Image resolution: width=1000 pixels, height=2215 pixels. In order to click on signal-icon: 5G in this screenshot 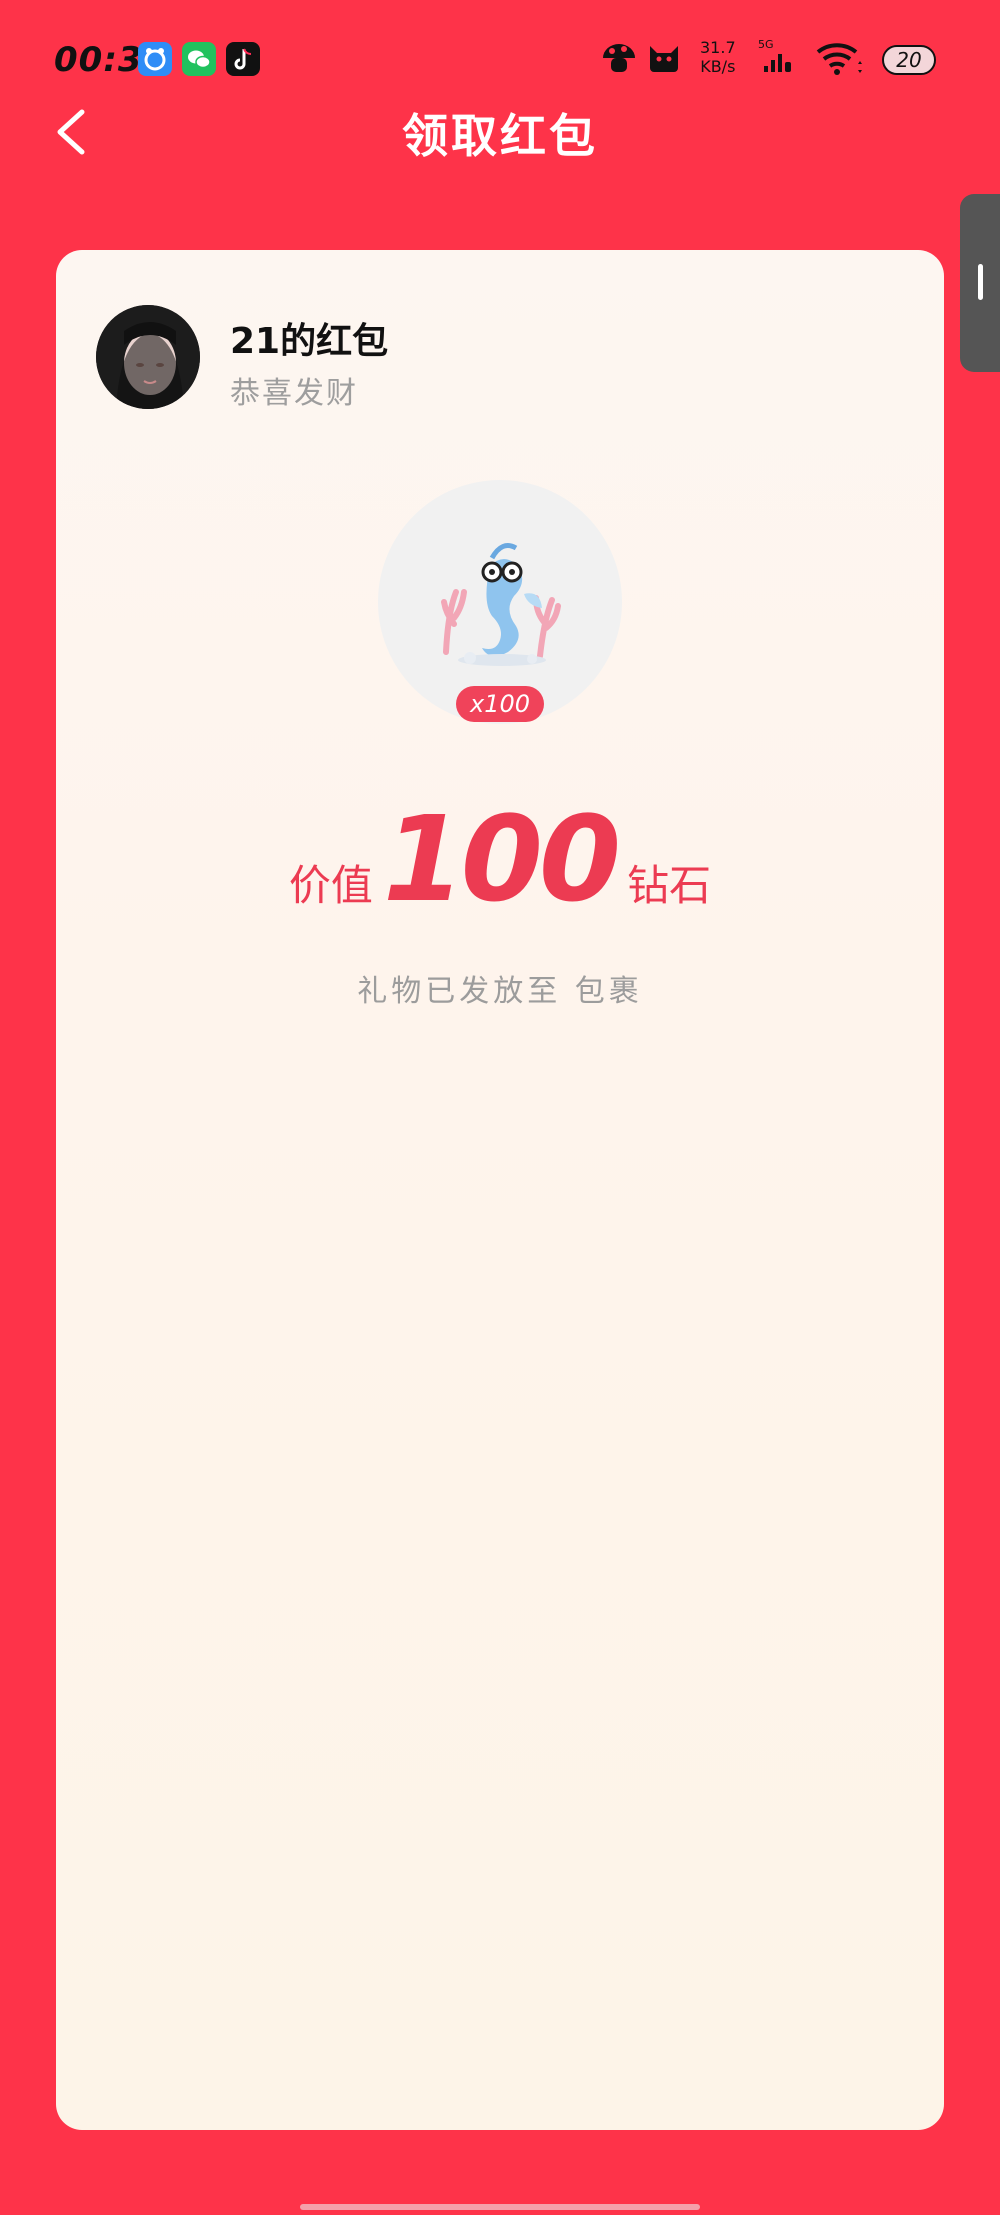, I will do `click(776, 60)`.